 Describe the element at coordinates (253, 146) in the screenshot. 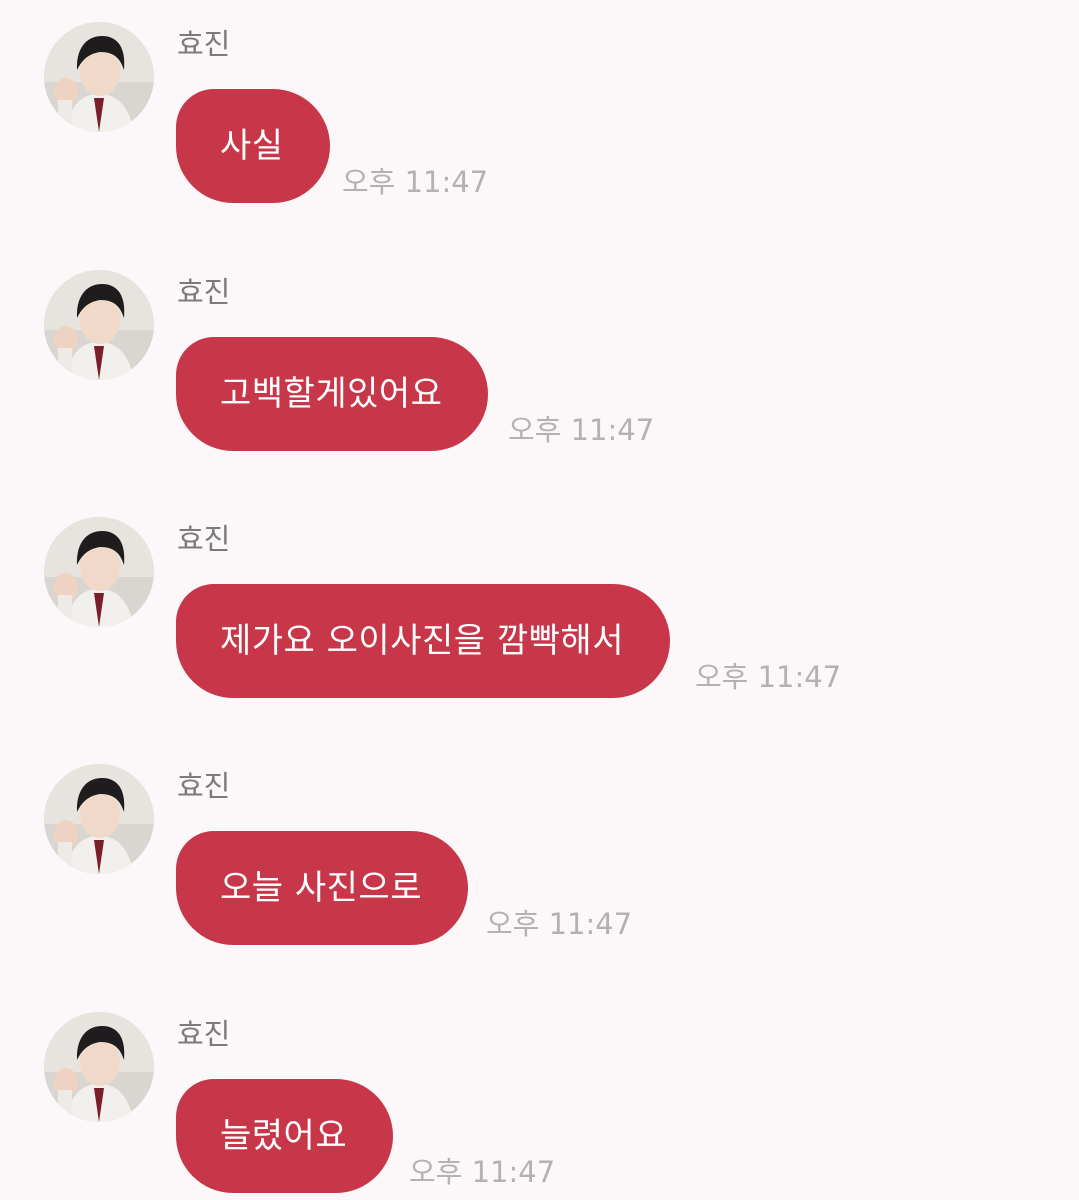

I see `message-bubble: 사실` at that location.